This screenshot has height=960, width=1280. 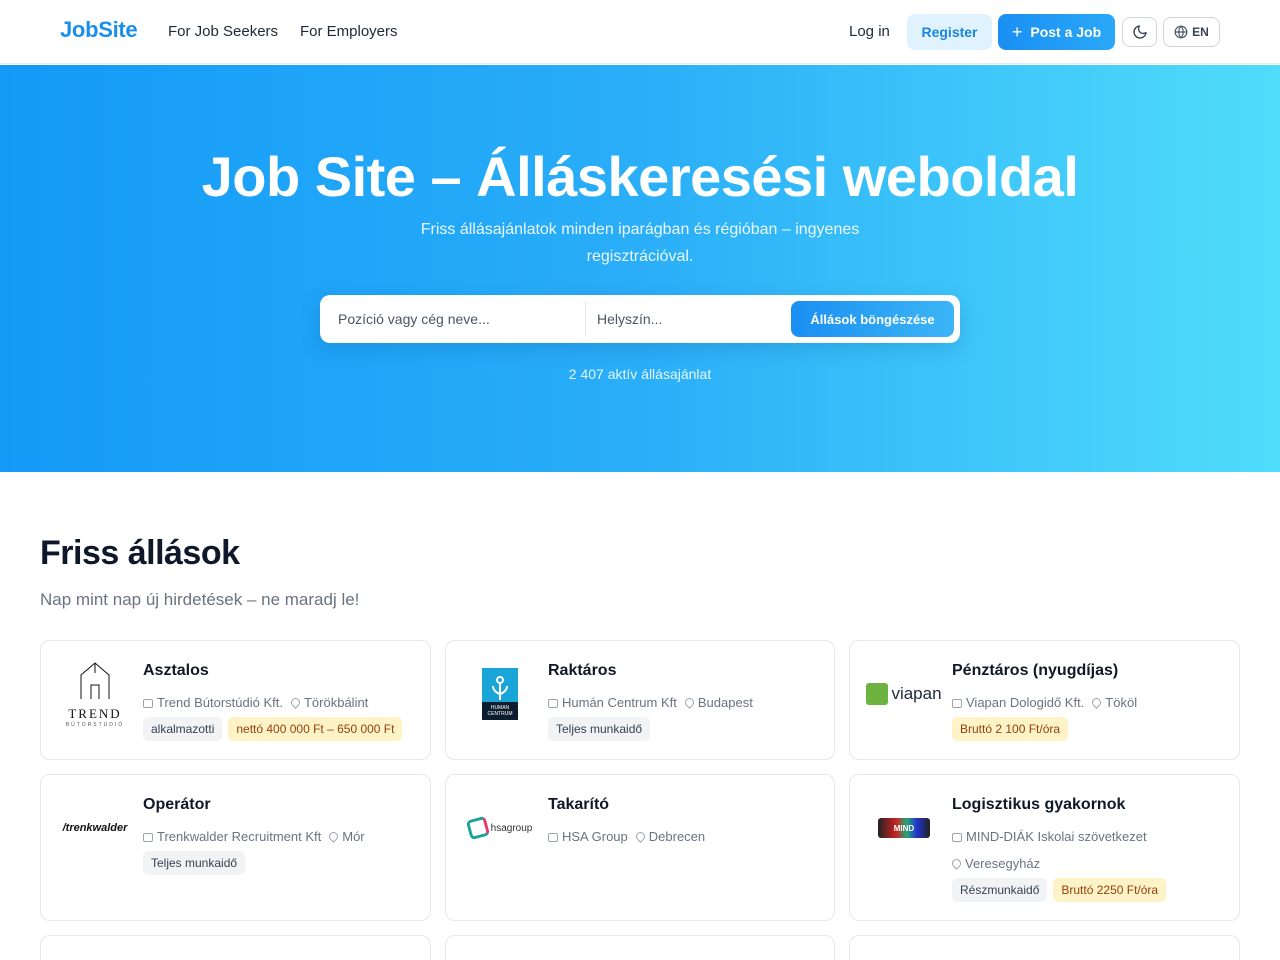 What do you see at coordinates (1000, 890) in the screenshot?
I see `employment-type-tag: Részmunkaidő` at bounding box center [1000, 890].